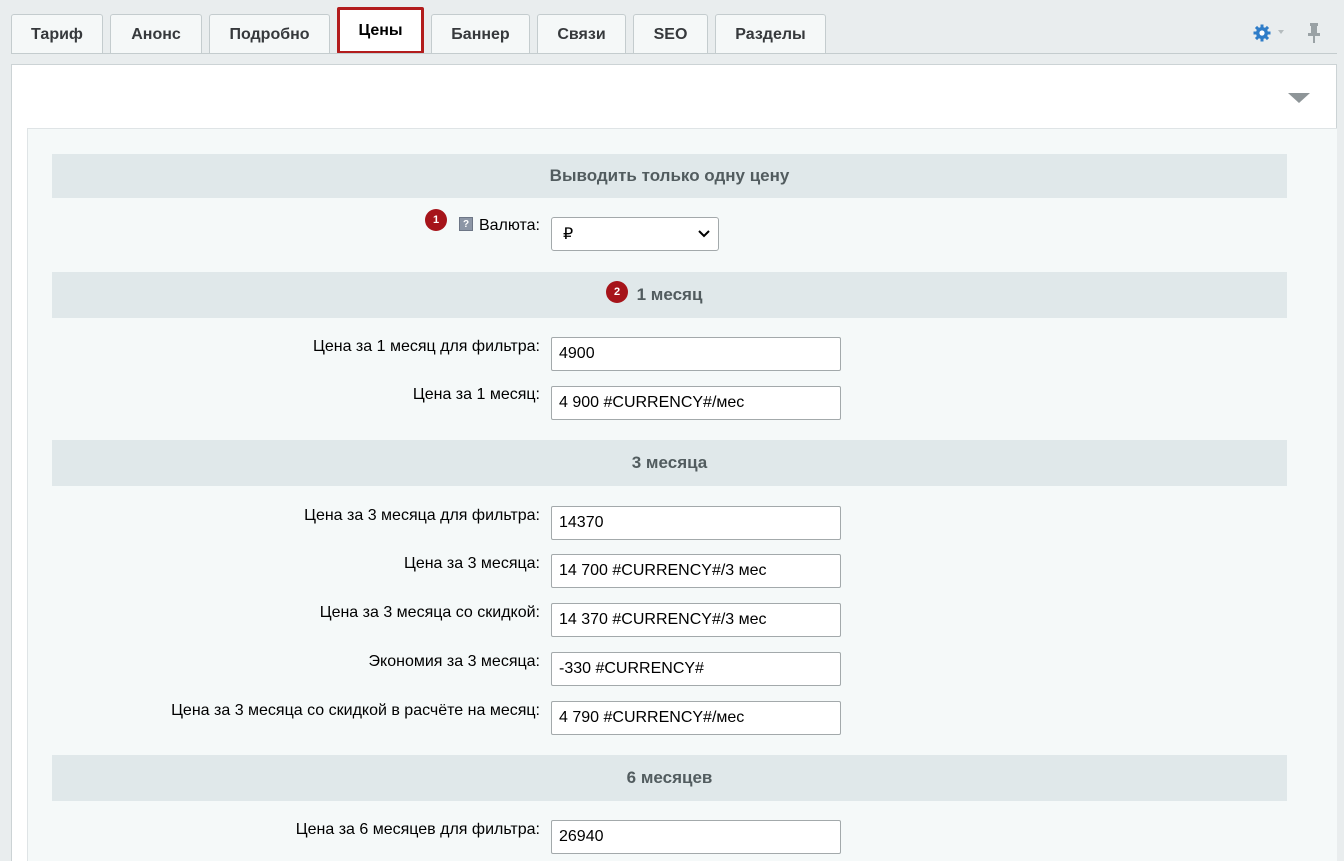  I want to click on currency-label: Валюта:, so click(509, 225).